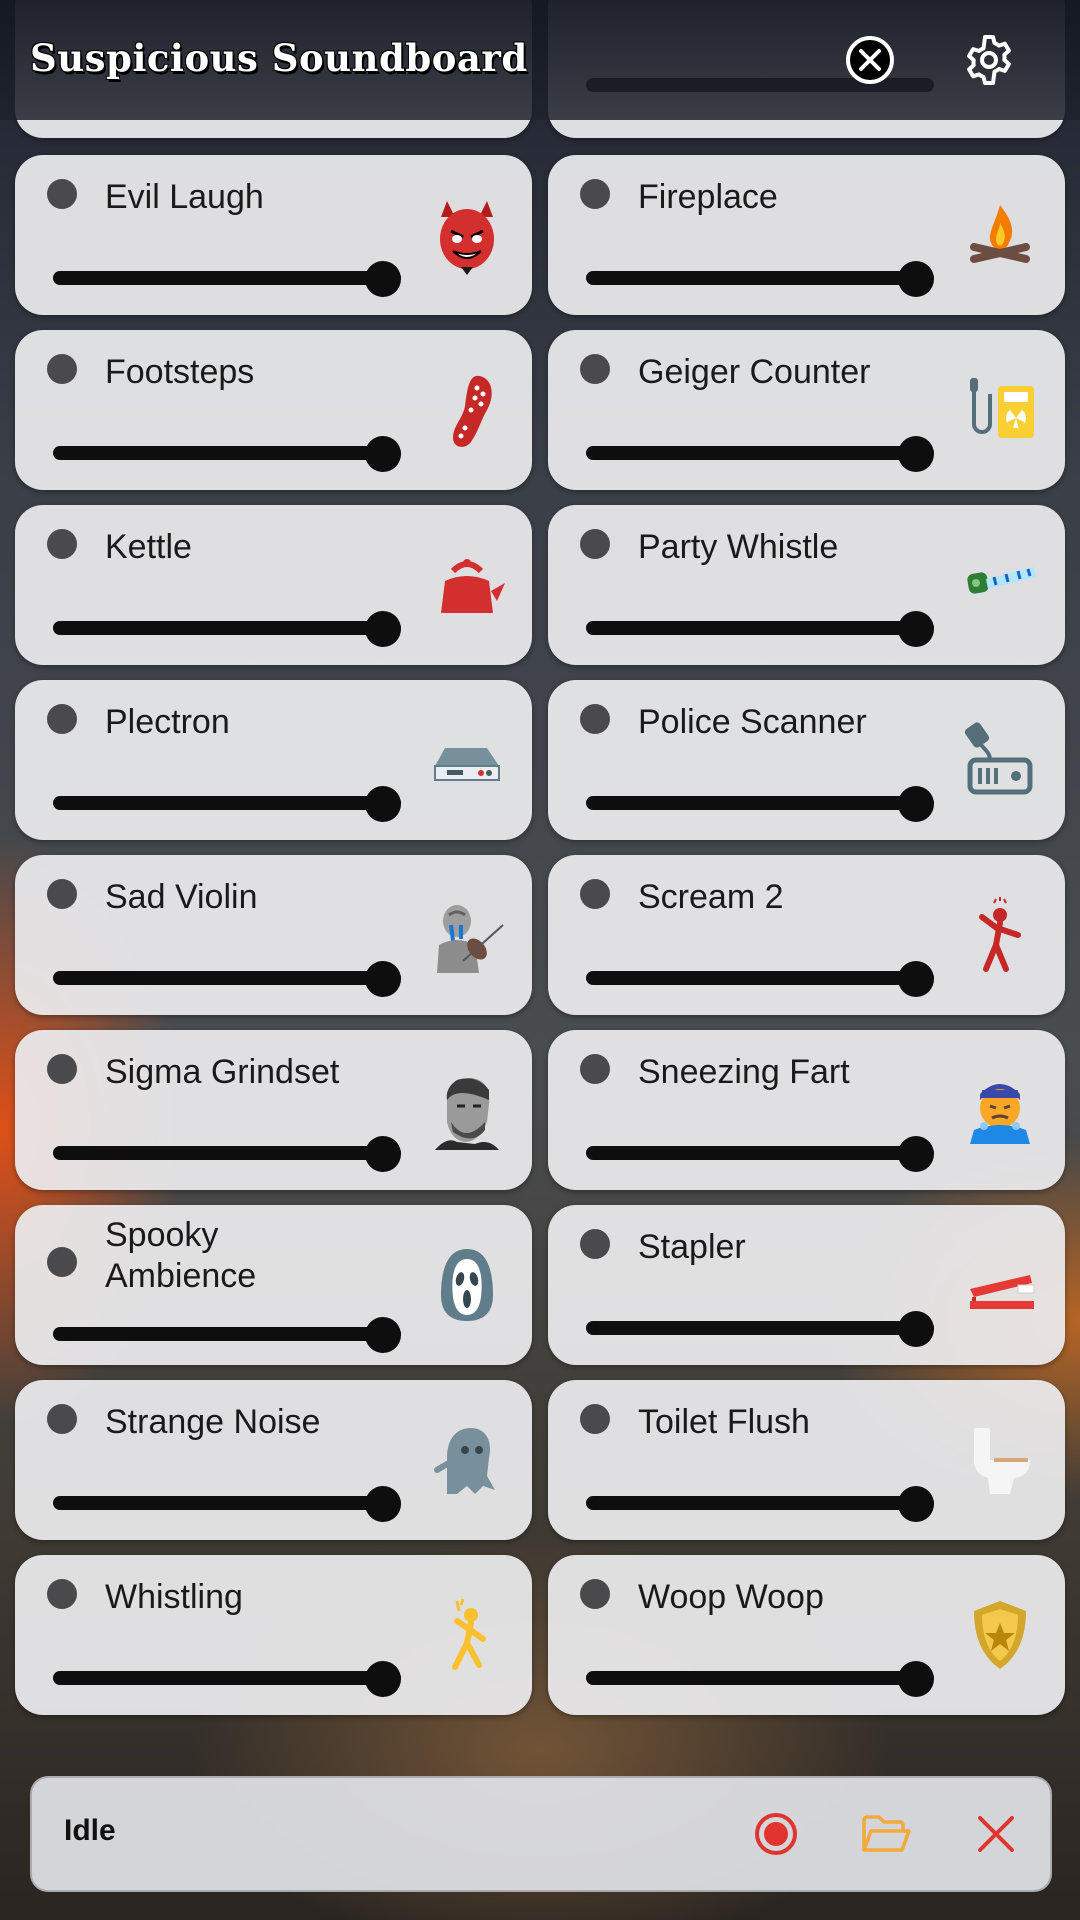  Describe the element at coordinates (273, 235) in the screenshot. I see `sound-card: Evil Laugh` at that location.